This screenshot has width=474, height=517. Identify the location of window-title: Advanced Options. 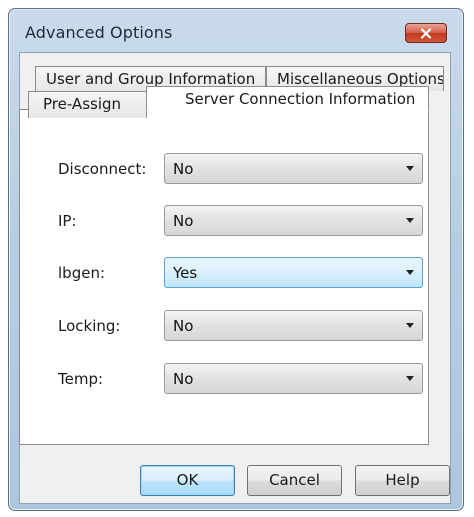
(99, 32).